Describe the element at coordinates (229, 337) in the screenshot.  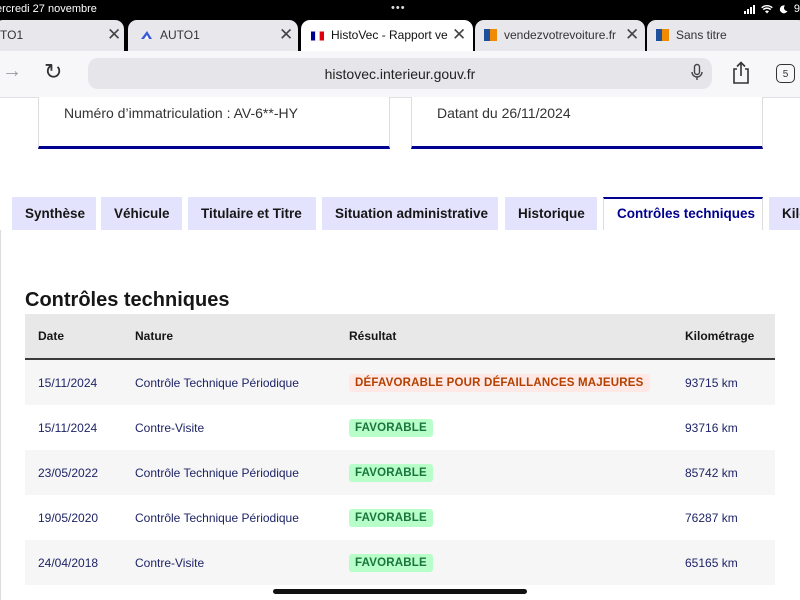
I see `column-header-nature: Nature` at that location.